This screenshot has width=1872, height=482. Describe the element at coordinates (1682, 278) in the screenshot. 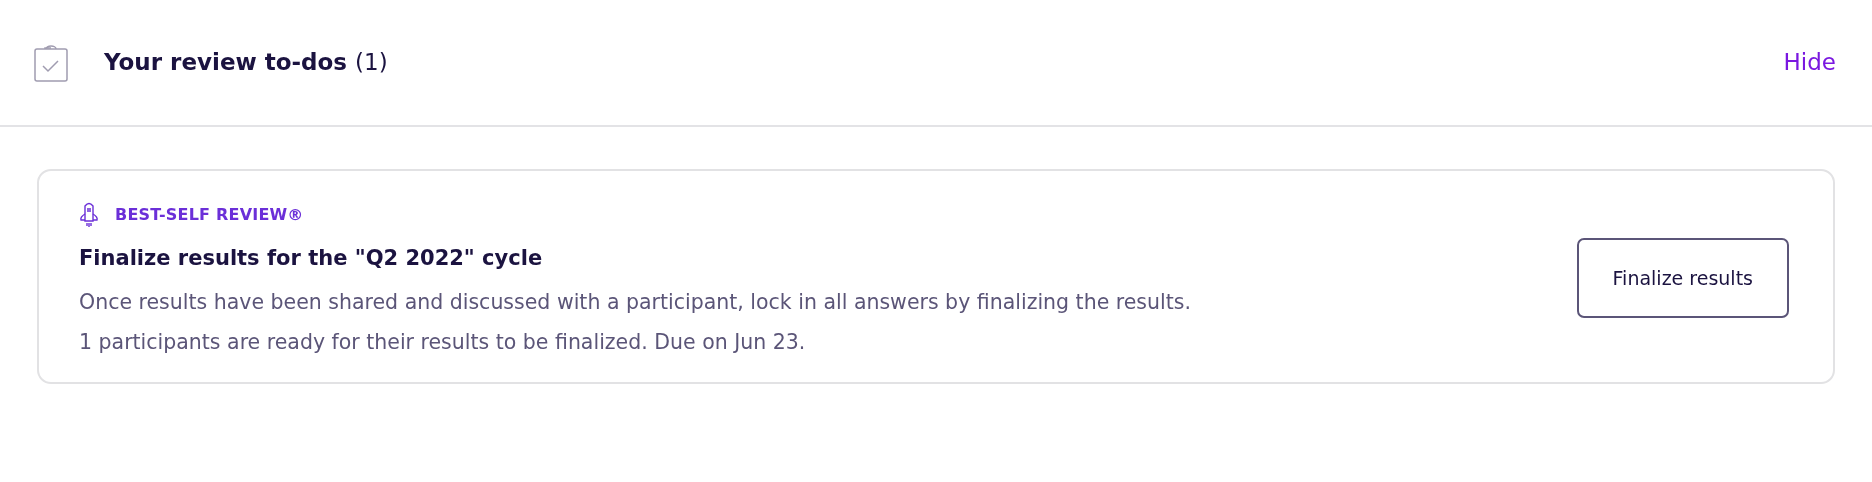

I see `finalize-button: Finalize results` at that location.